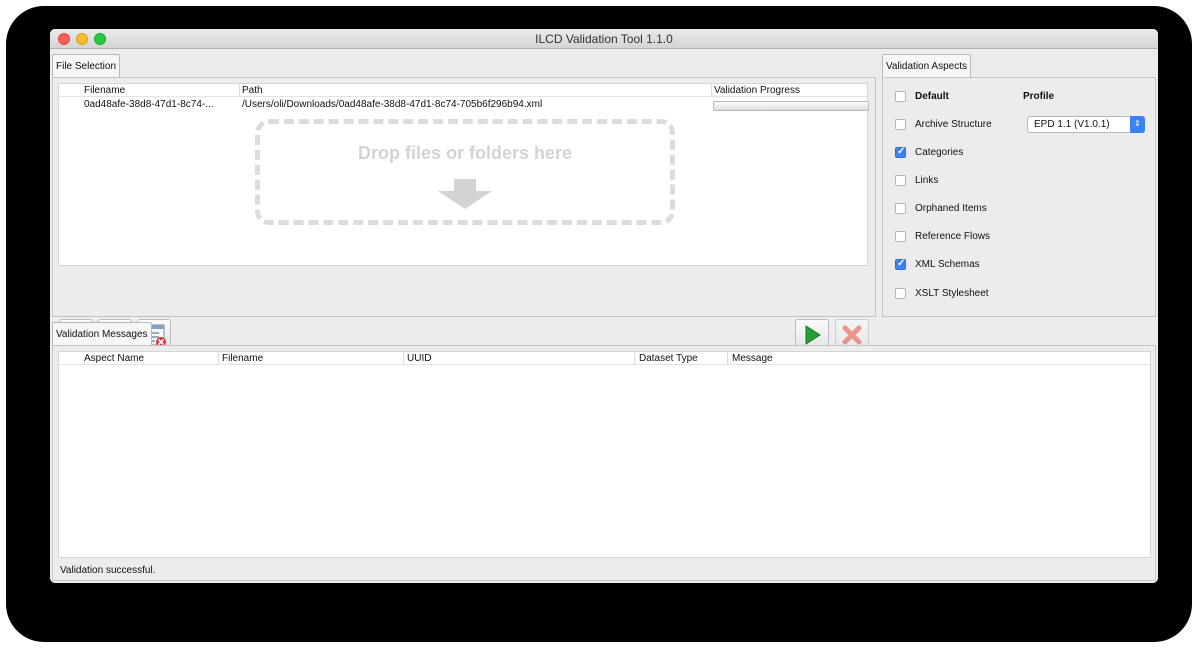  I want to click on status-message: Validation successful., so click(108, 570).